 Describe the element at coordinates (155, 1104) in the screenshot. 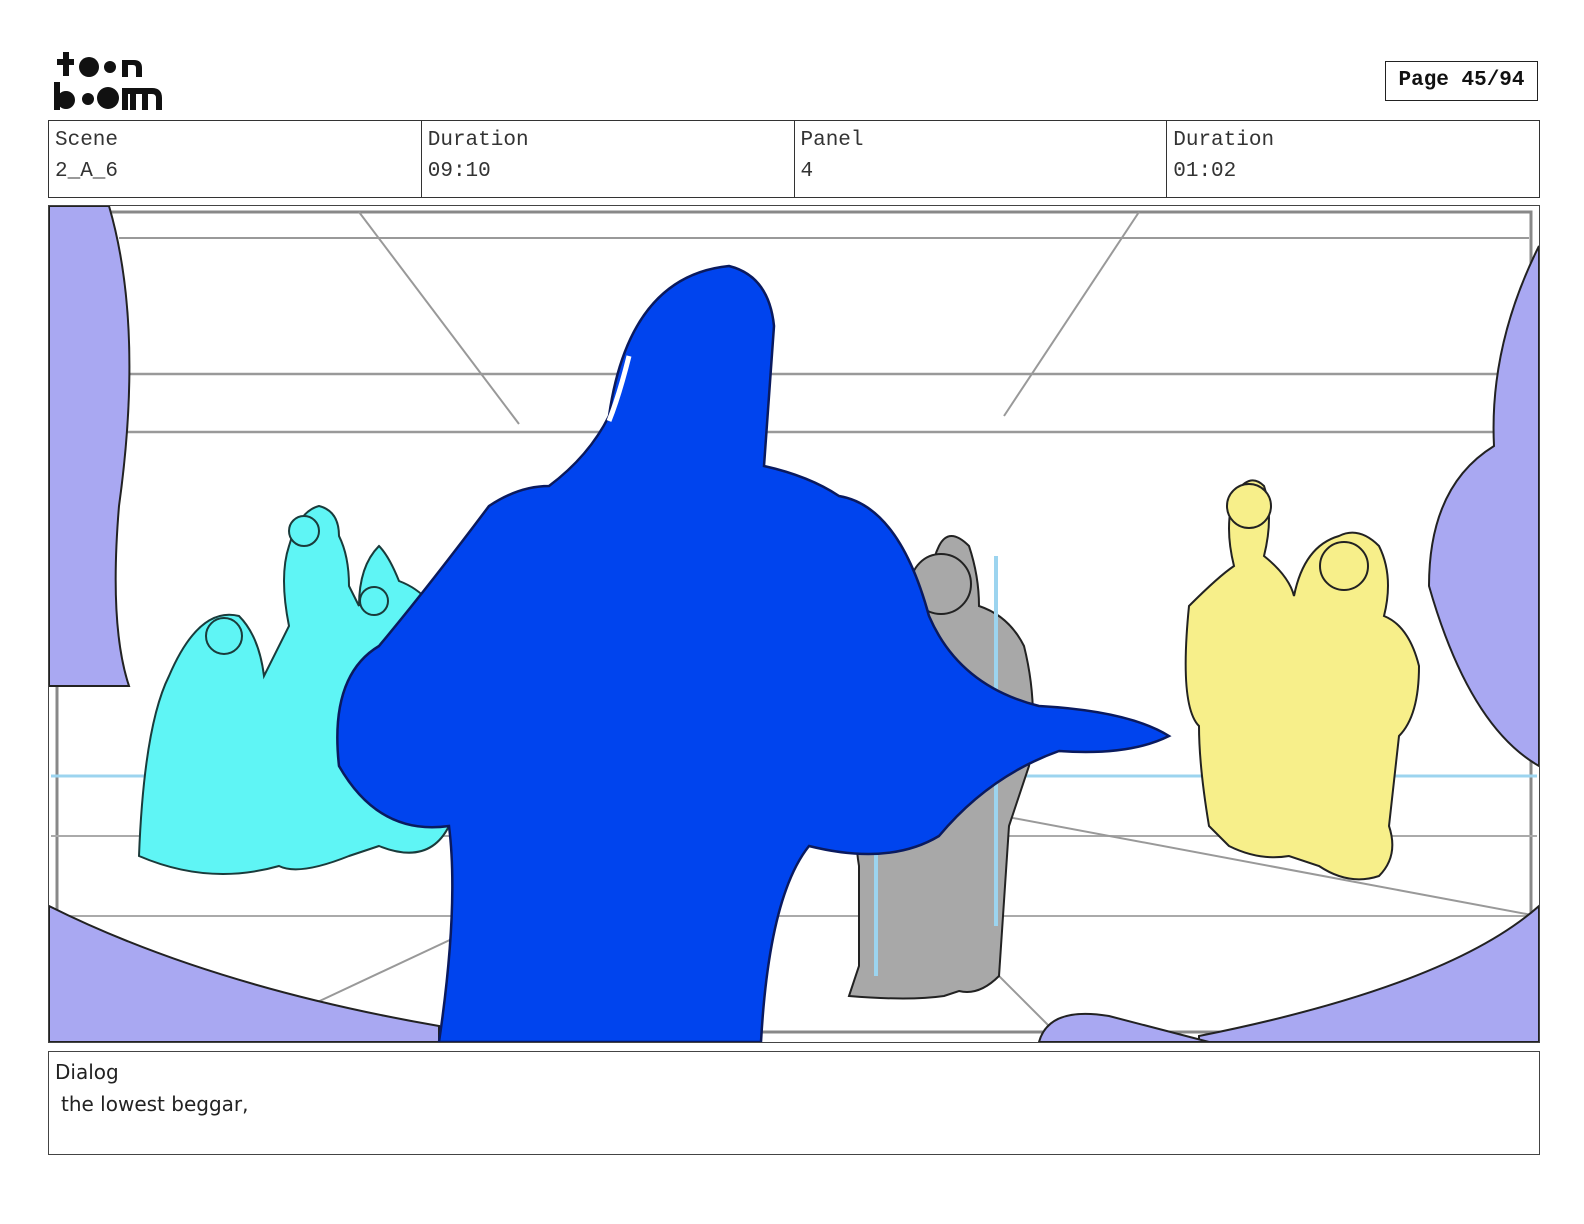

I see `dialog-text: the lowest beggar,` at that location.